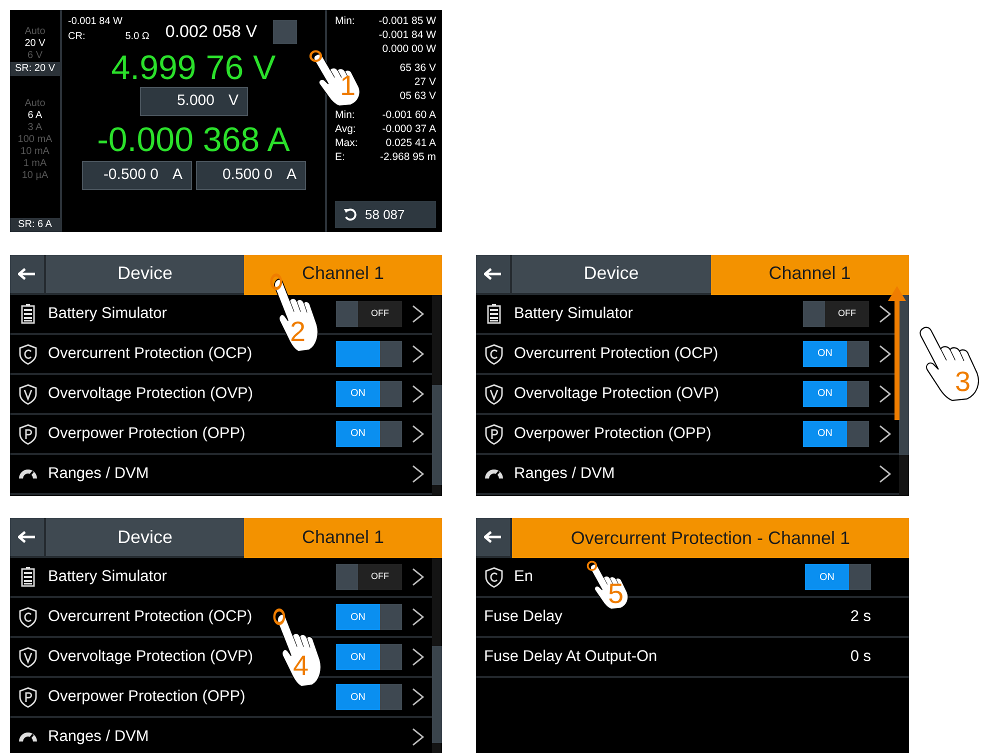 This screenshot has width=1000, height=753. I want to click on setting-value: 2 s, so click(860, 617).